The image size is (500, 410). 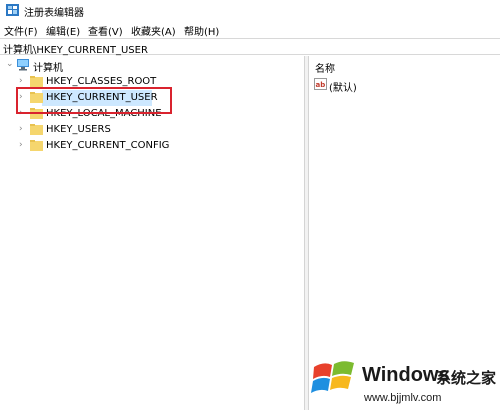 What do you see at coordinates (466, 378) in the screenshot?
I see `watermark-subtitle: 系统之家` at bounding box center [466, 378].